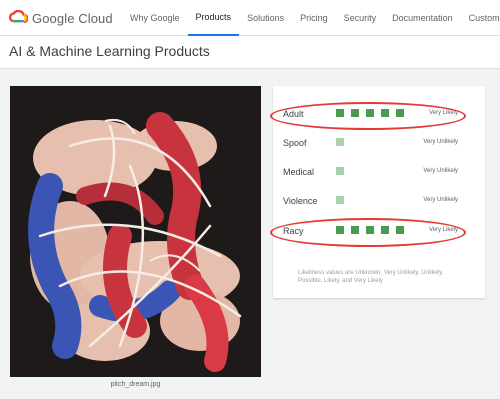 This screenshot has height=399, width=500. I want to click on nav-security: Security, so click(360, 18).